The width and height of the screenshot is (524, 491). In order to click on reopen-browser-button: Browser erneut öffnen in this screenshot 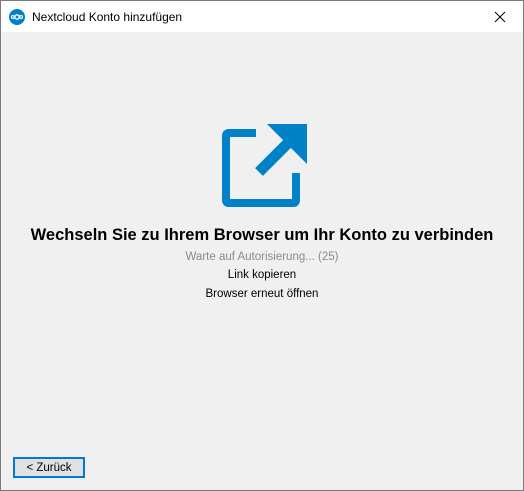, I will do `click(262, 294)`.